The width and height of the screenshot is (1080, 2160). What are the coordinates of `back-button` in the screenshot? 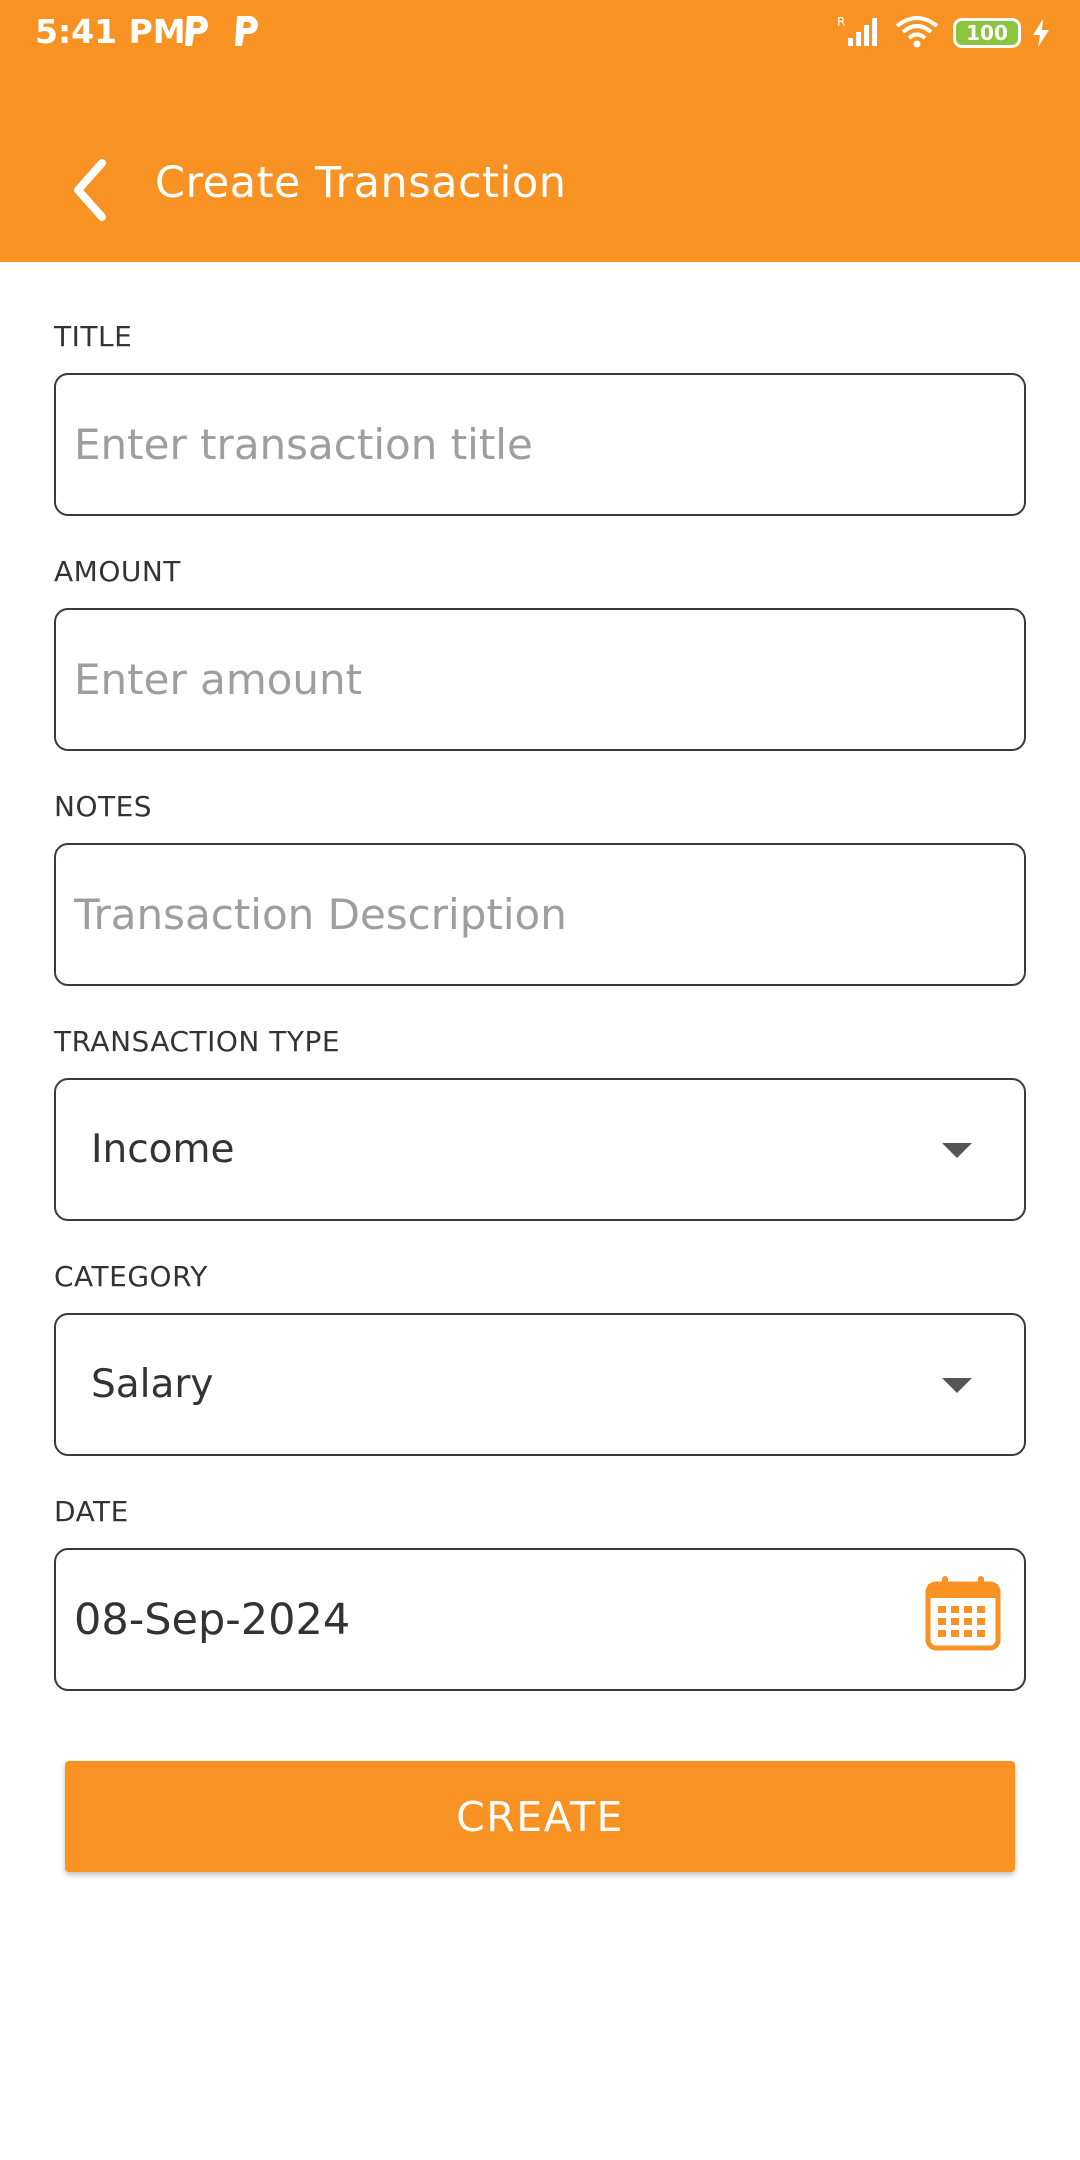 It's located at (90, 190).